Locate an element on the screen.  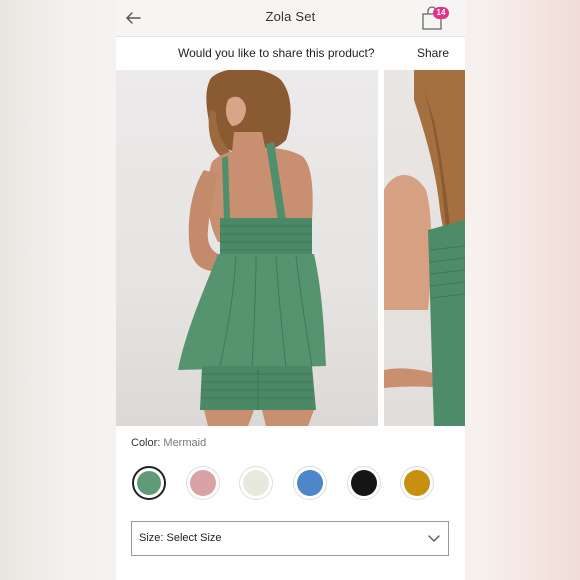
page-title: Zola Set is located at coordinates (290, 16).